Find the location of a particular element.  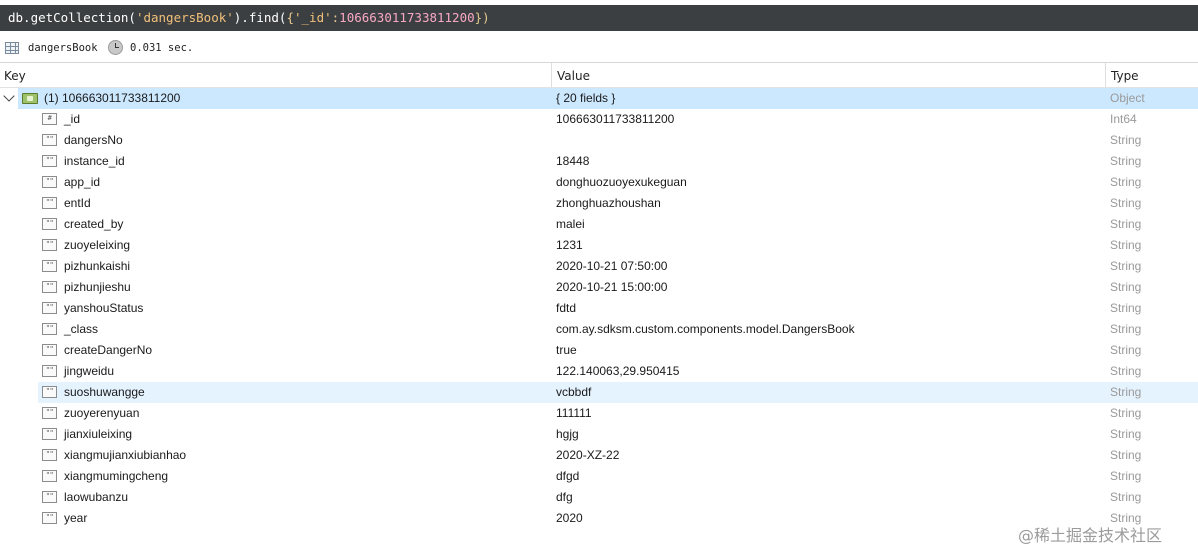

field-key: yanshouStatus is located at coordinates (104, 308).